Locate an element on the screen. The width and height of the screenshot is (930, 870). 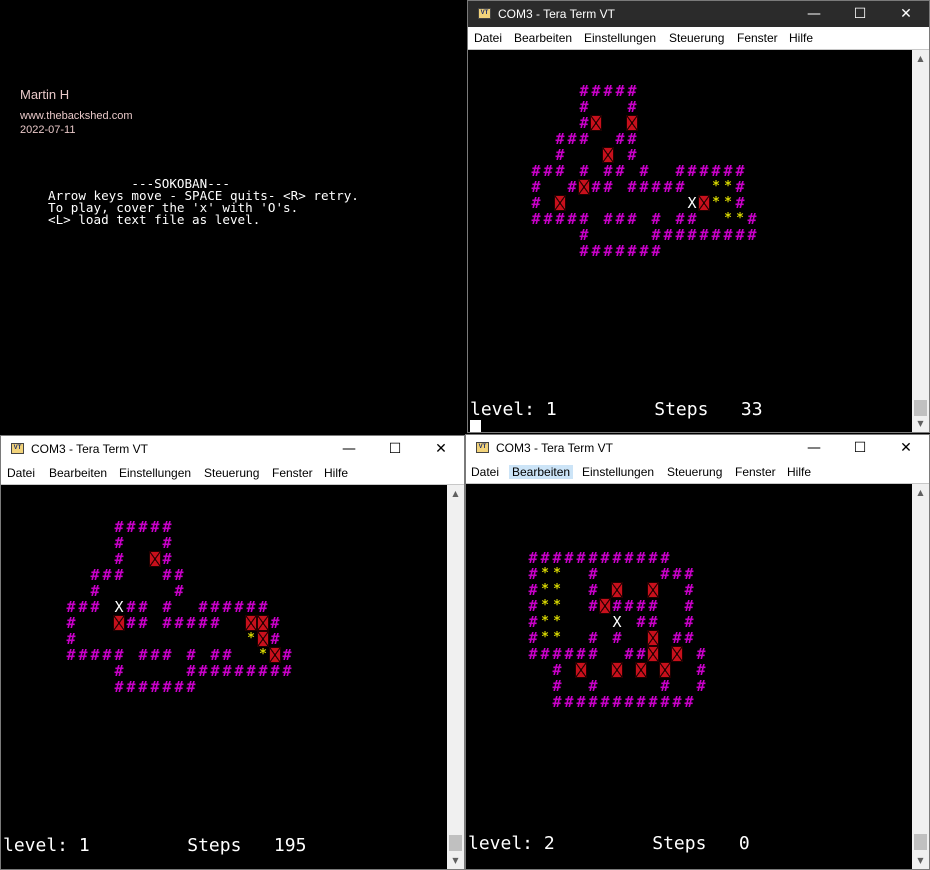
window-title: COM3 - Tera Term VT is located at coordinates (554, 448).